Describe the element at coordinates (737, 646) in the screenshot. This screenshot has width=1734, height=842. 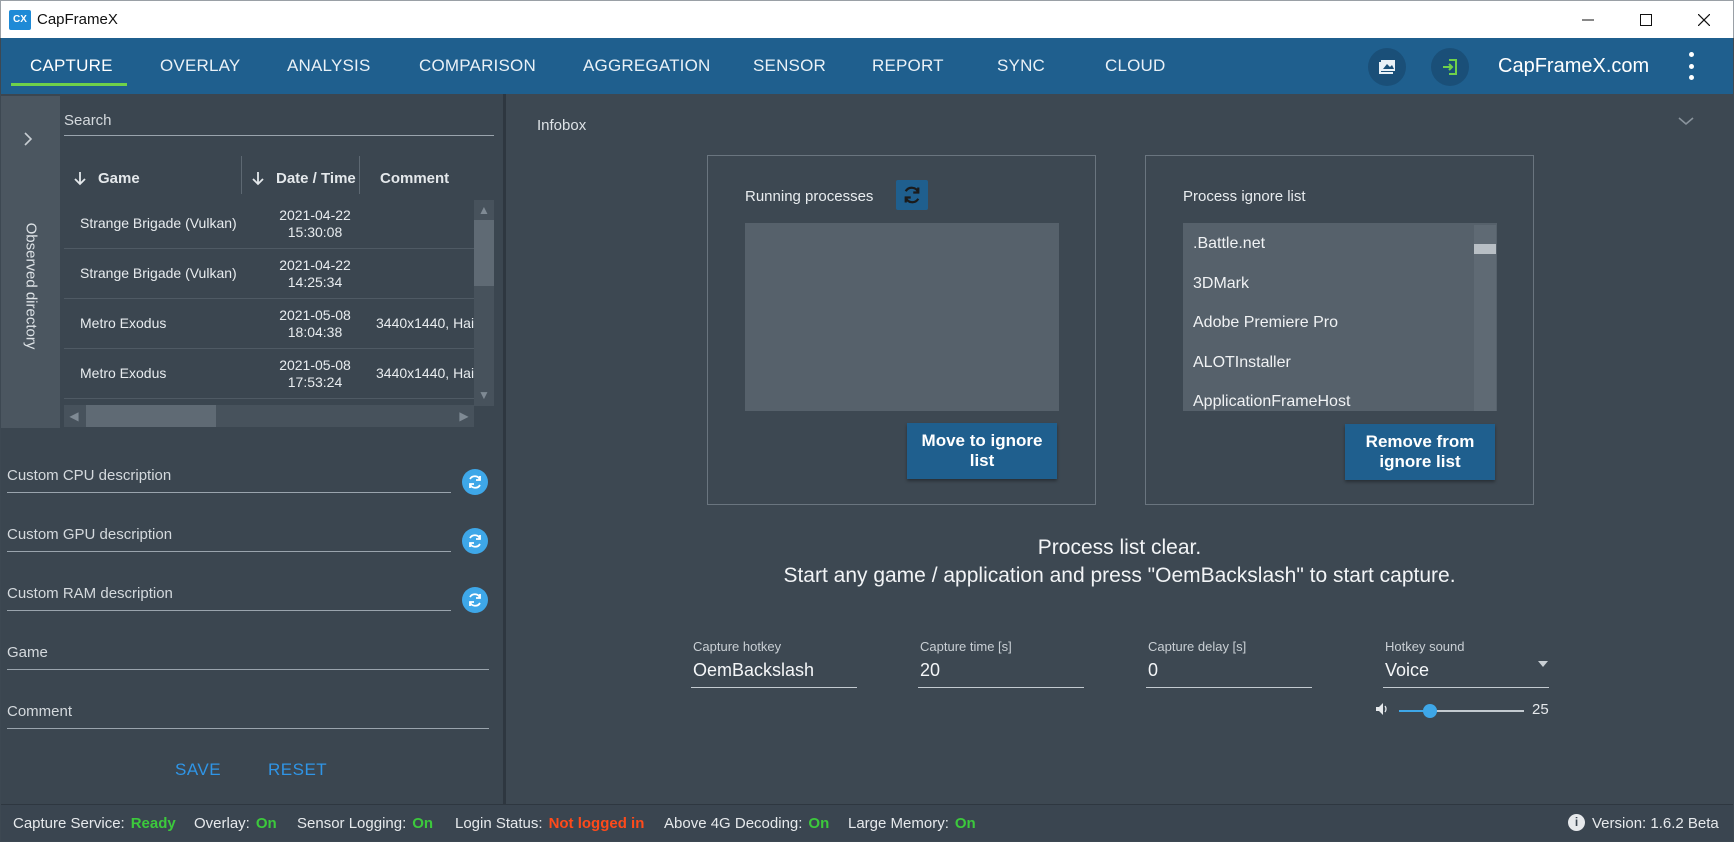
I see `capture-hotkey-label: Capture hotkey` at that location.